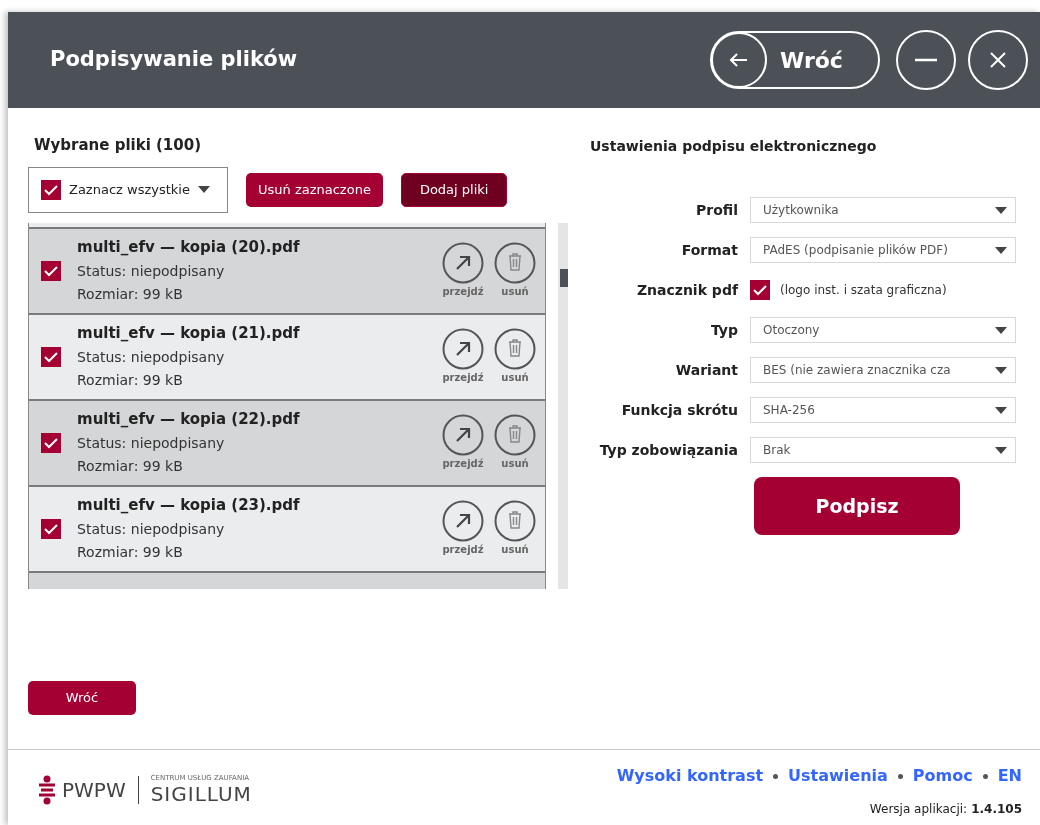 Image resolution: width=1040 pixels, height=825 pixels. I want to click on minimize-icon, so click(926, 60).